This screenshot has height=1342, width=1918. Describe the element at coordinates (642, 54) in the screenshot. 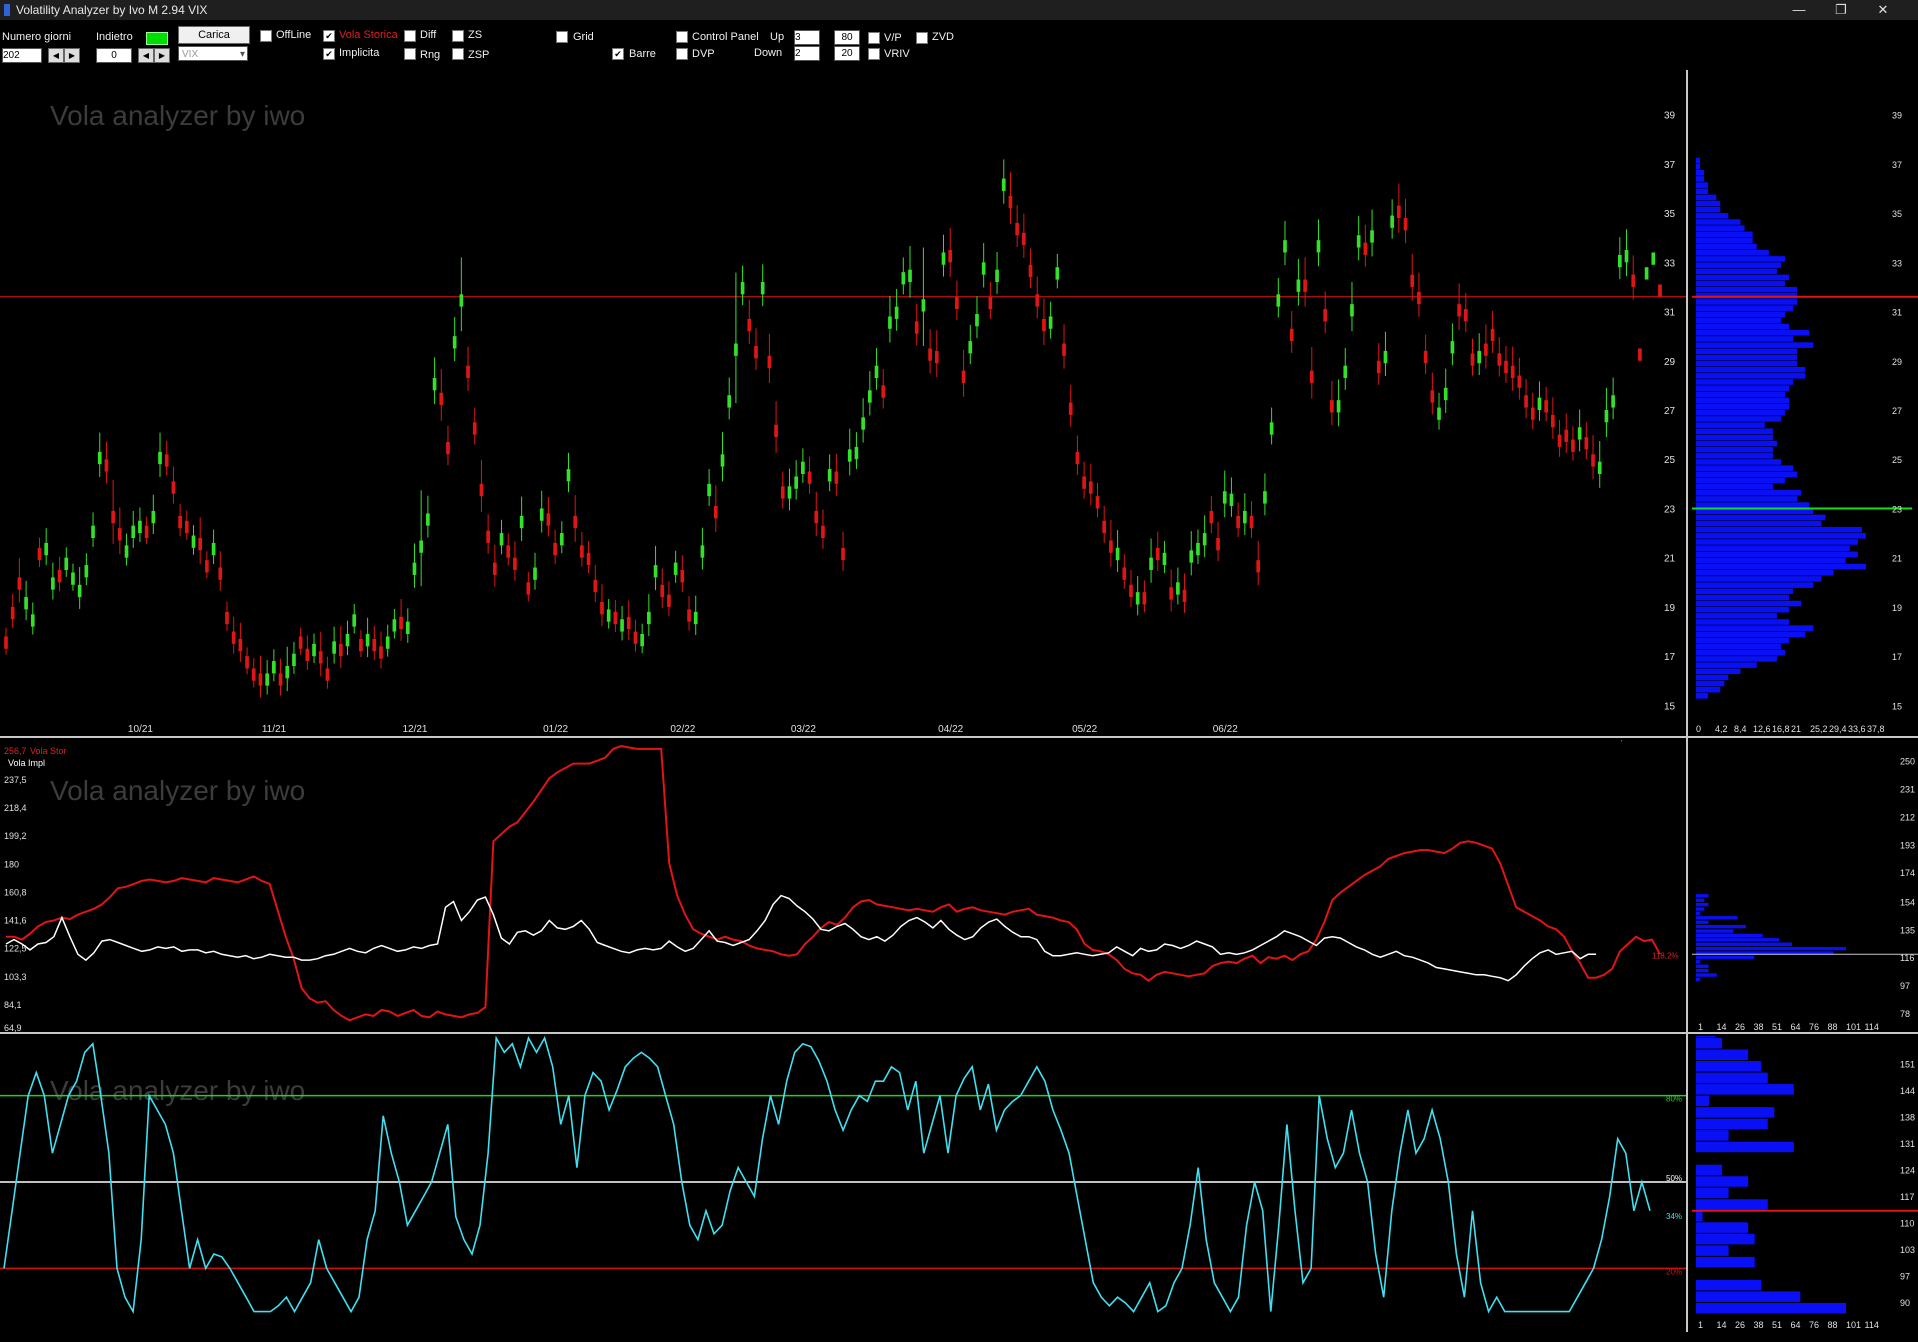

I see `barre-label: Barre` at that location.